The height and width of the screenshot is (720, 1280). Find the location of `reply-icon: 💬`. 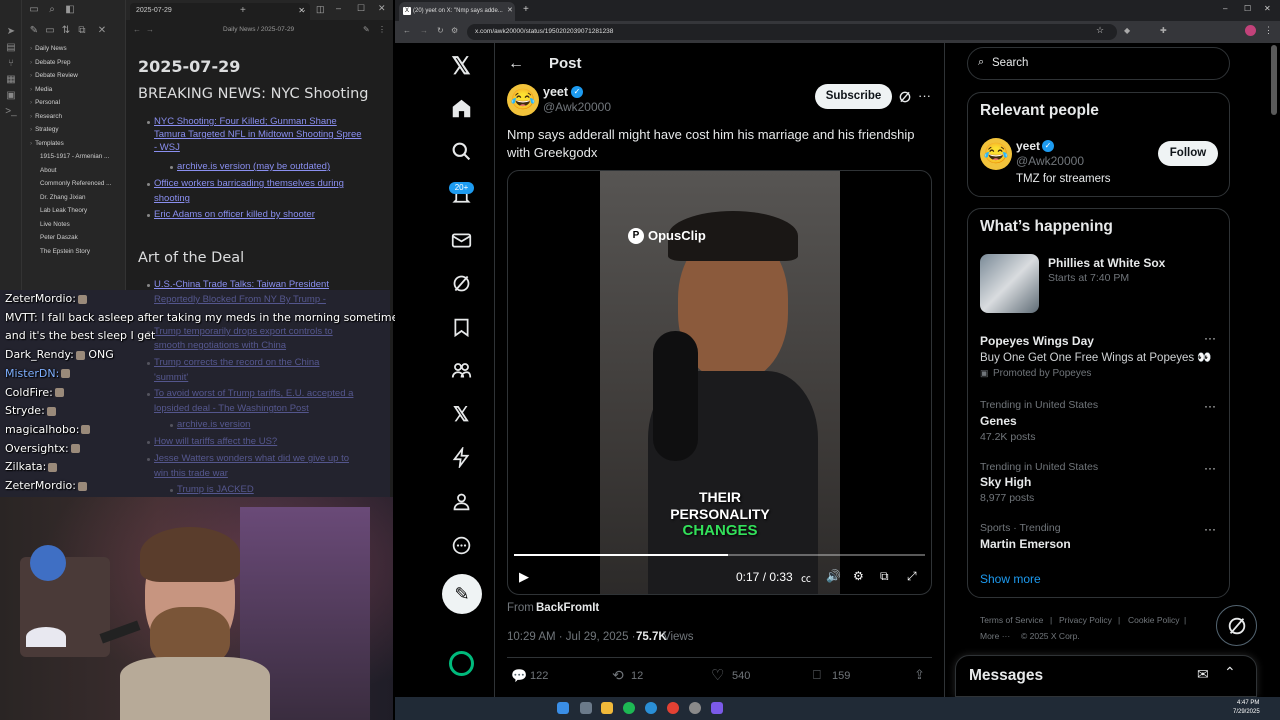

reply-icon: 💬 is located at coordinates (519, 676).